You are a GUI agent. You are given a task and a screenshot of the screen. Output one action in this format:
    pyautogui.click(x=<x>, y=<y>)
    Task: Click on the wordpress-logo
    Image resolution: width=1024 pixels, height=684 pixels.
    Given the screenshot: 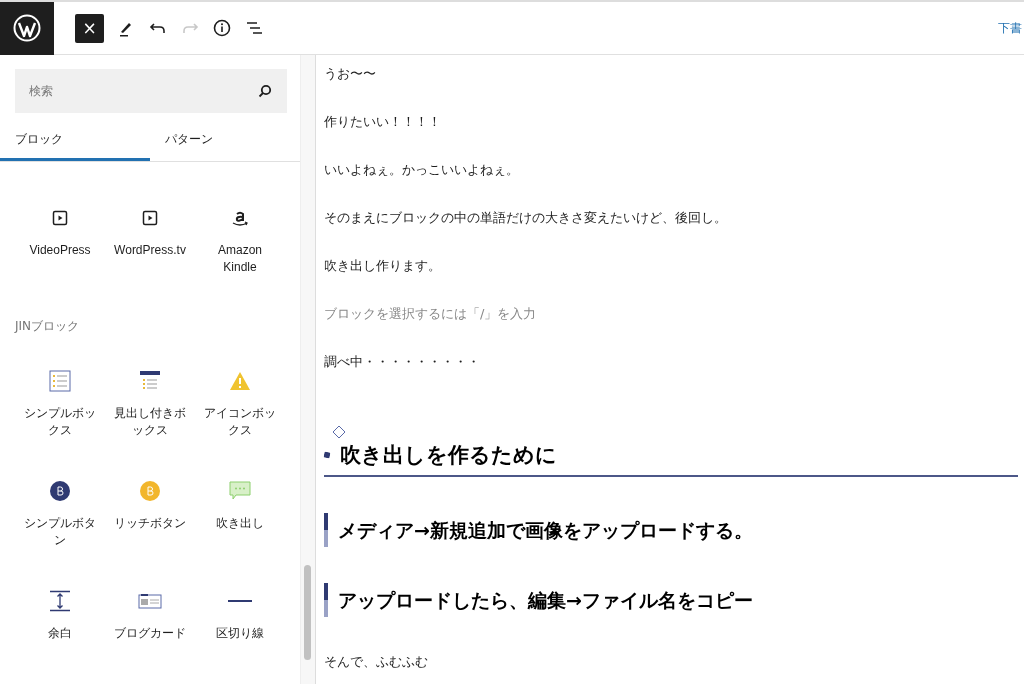 What is the action you would take?
    pyautogui.click(x=27, y=28)
    